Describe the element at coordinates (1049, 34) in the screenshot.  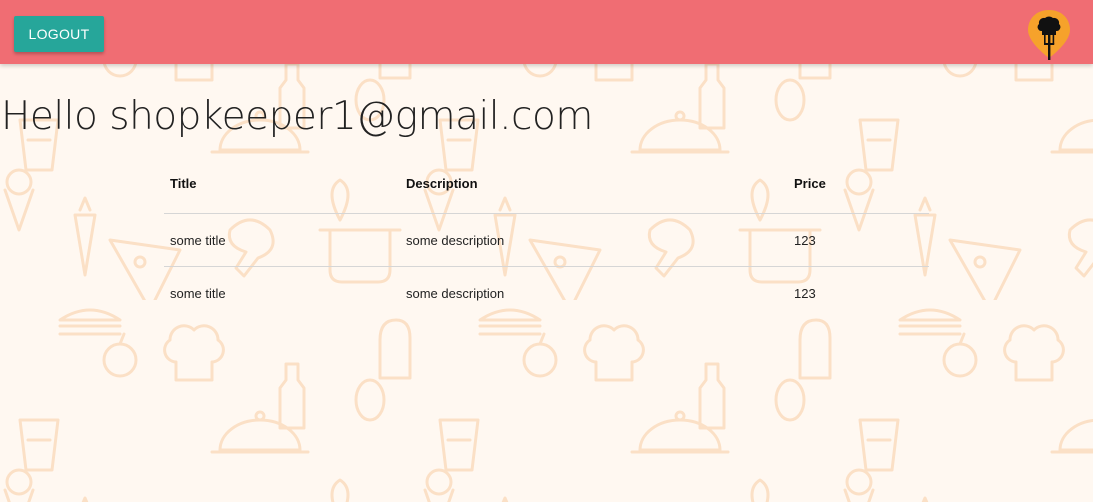
I see `chef-hat-fork-pin-icon` at that location.